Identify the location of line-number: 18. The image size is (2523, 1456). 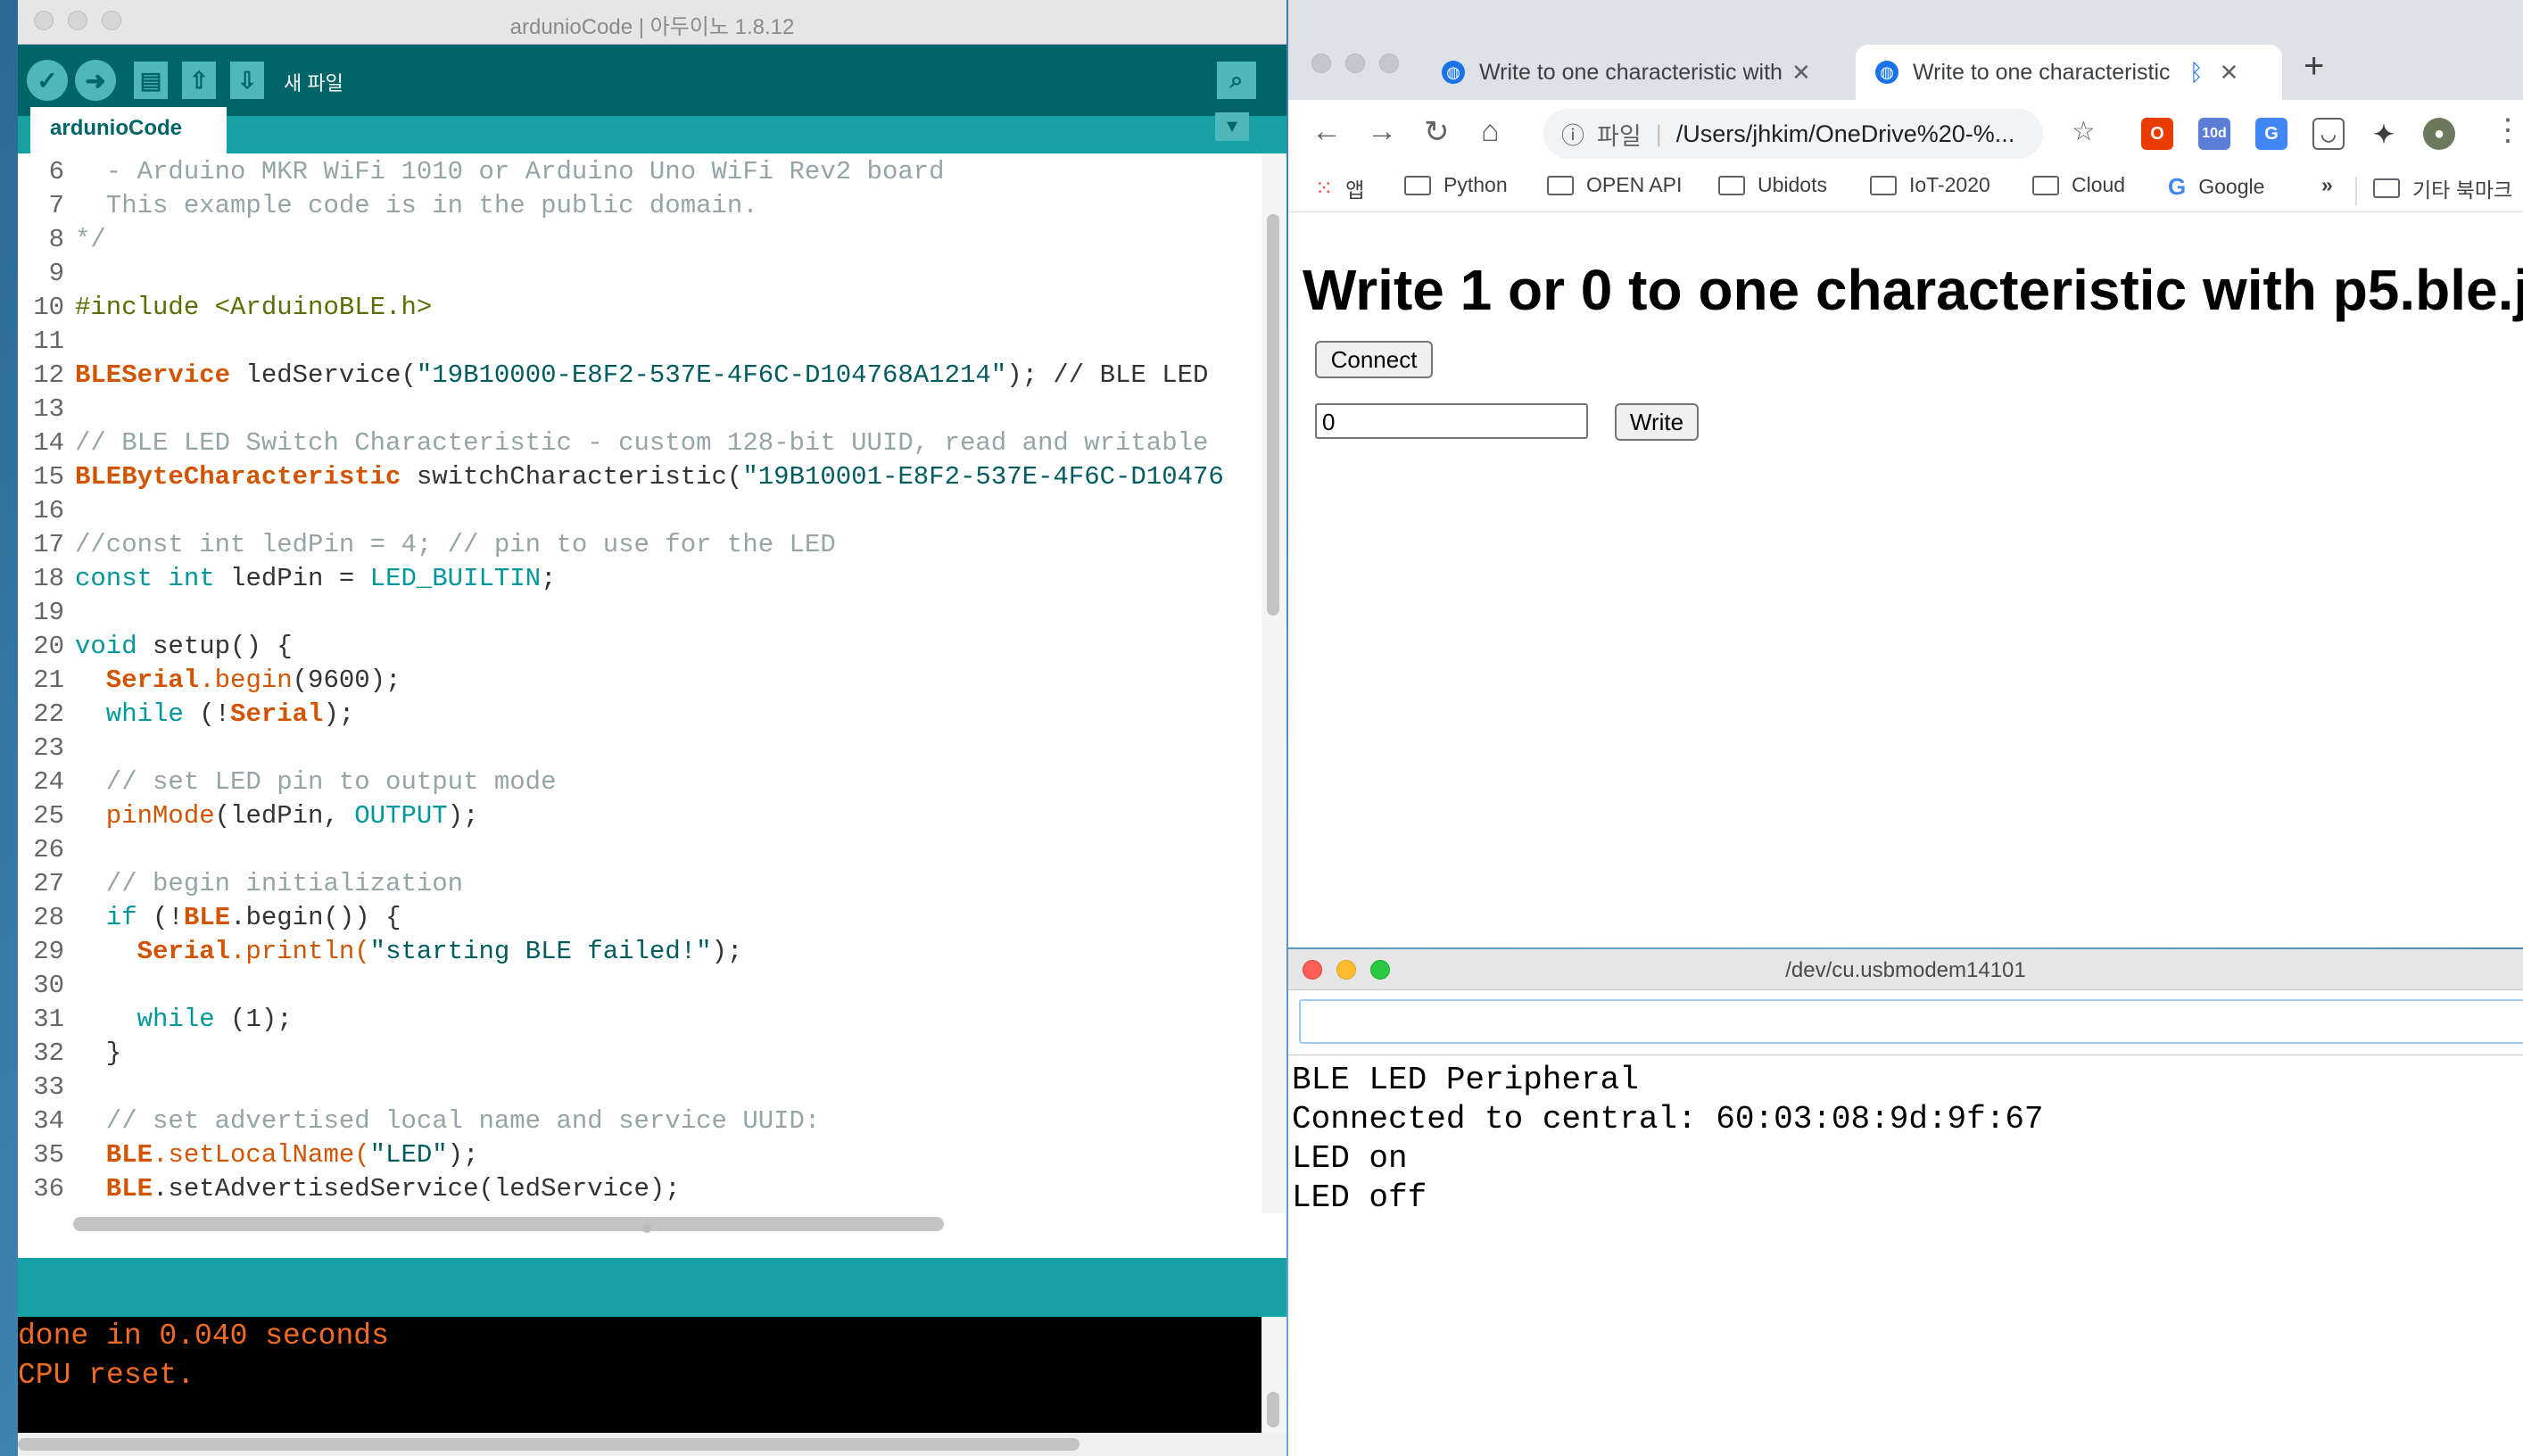
(48, 578).